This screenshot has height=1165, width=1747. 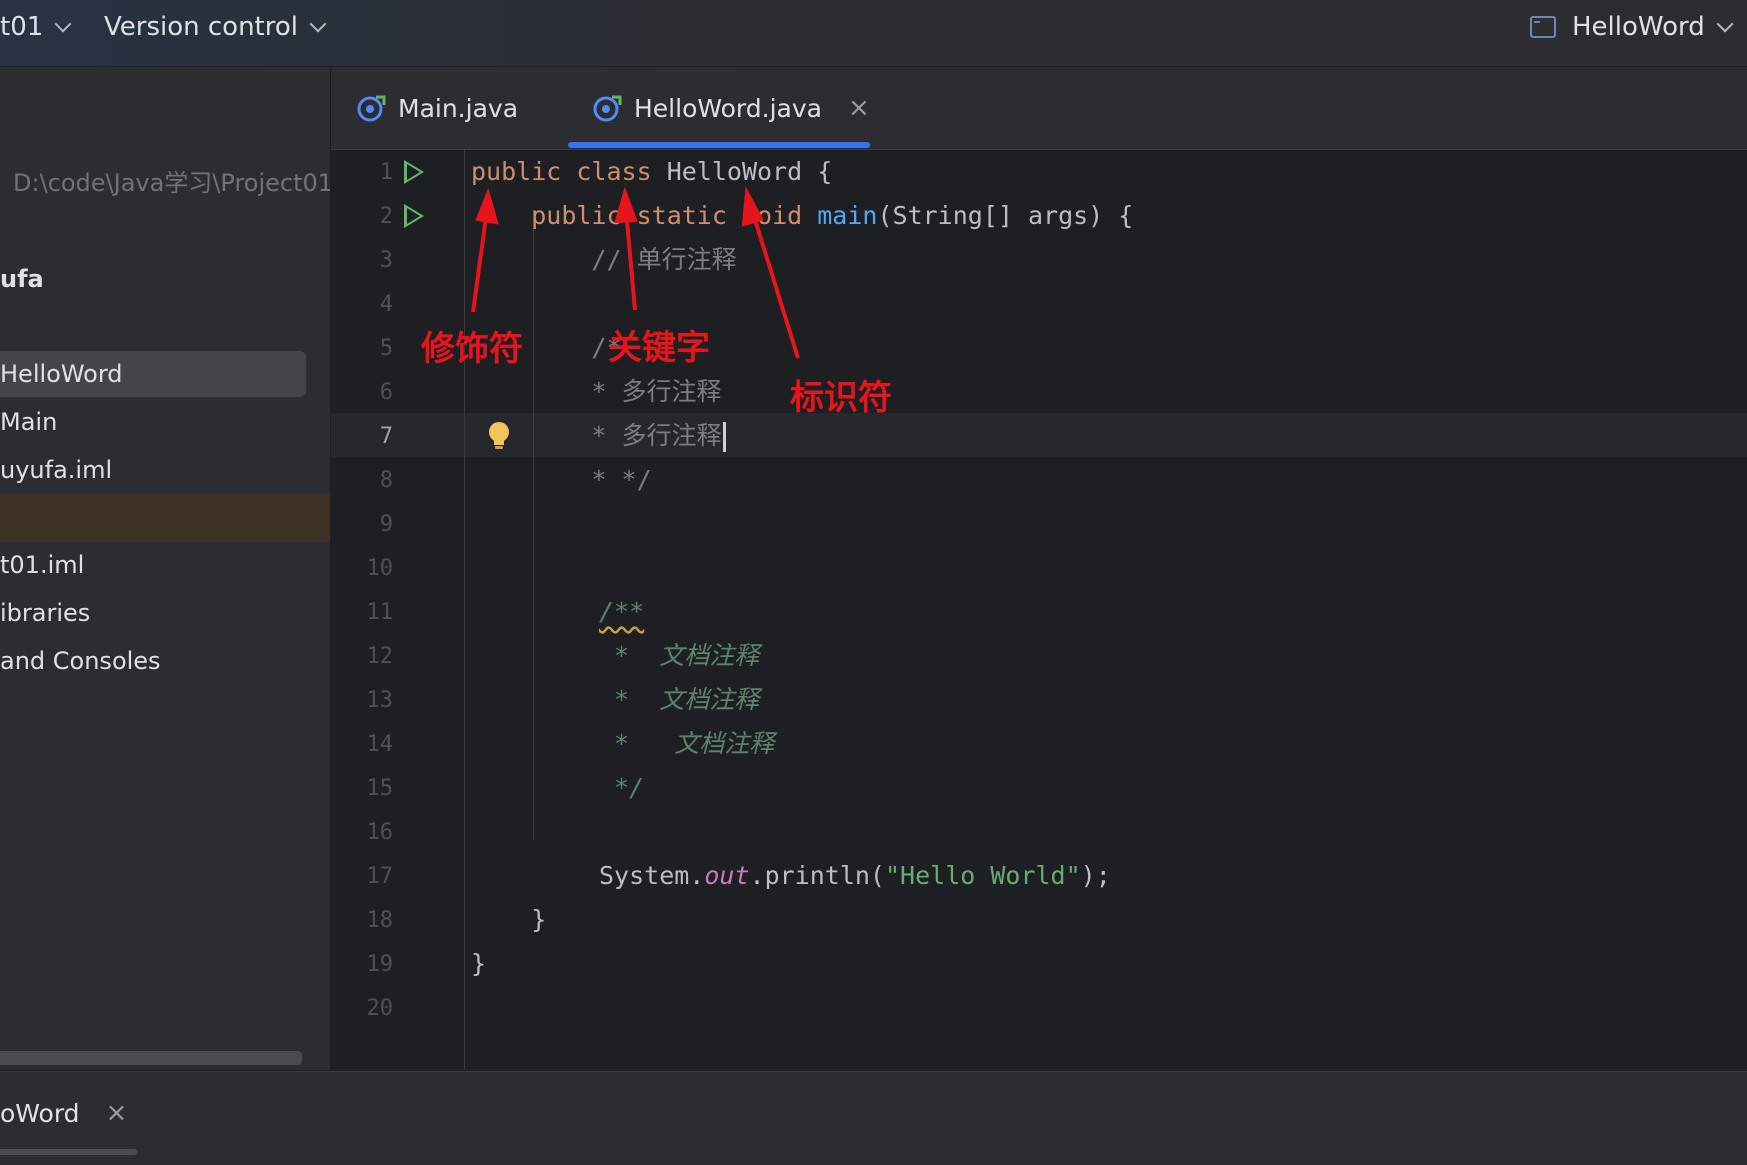 What do you see at coordinates (380, 612) in the screenshot?
I see `line-number: 11` at bounding box center [380, 612].